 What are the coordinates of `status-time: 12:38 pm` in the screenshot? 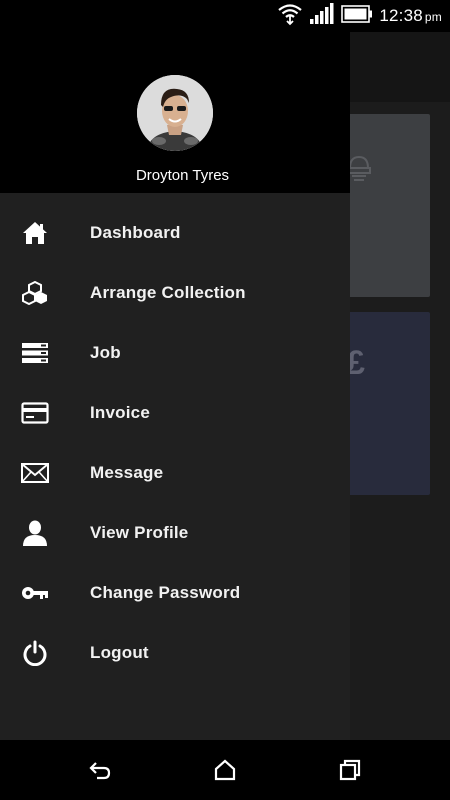 It's located at (410, 16).